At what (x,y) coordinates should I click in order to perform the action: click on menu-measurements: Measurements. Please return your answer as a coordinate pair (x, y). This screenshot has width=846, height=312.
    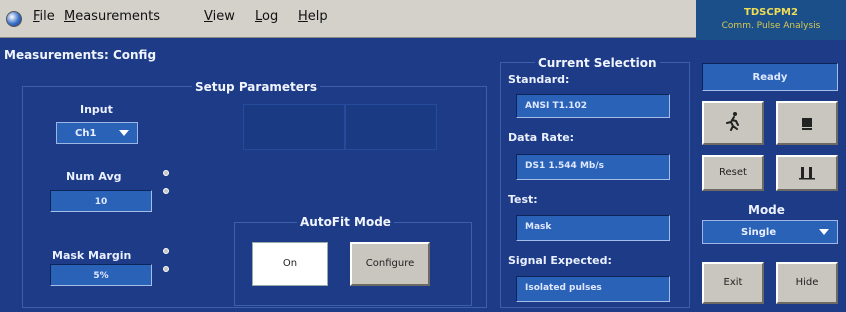
    Looking at the image, I should click on (112, 16).